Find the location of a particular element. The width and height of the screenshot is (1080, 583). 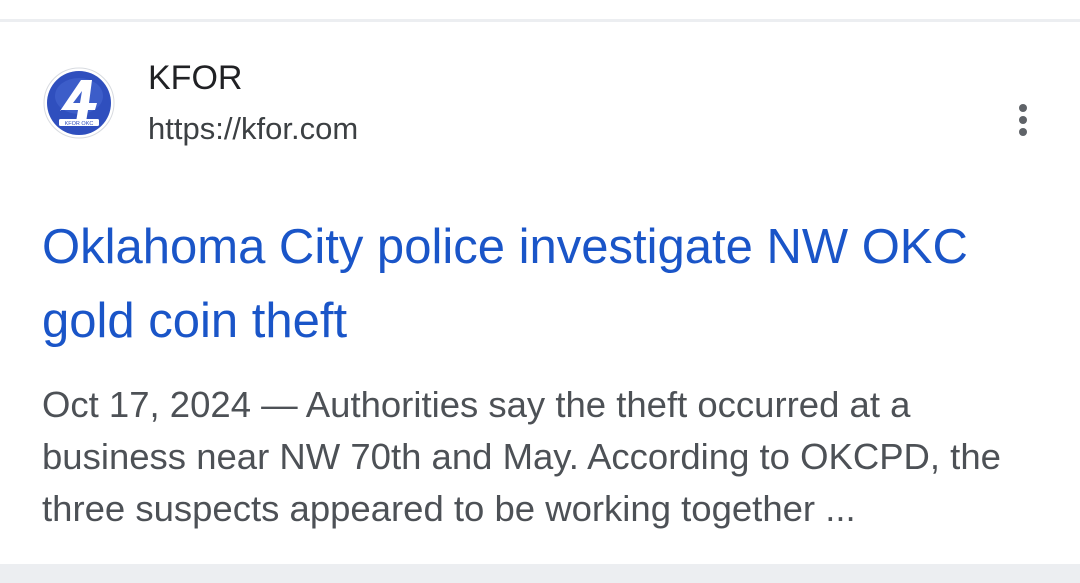

site-name: KFOR is located at coordinates (195, 78).